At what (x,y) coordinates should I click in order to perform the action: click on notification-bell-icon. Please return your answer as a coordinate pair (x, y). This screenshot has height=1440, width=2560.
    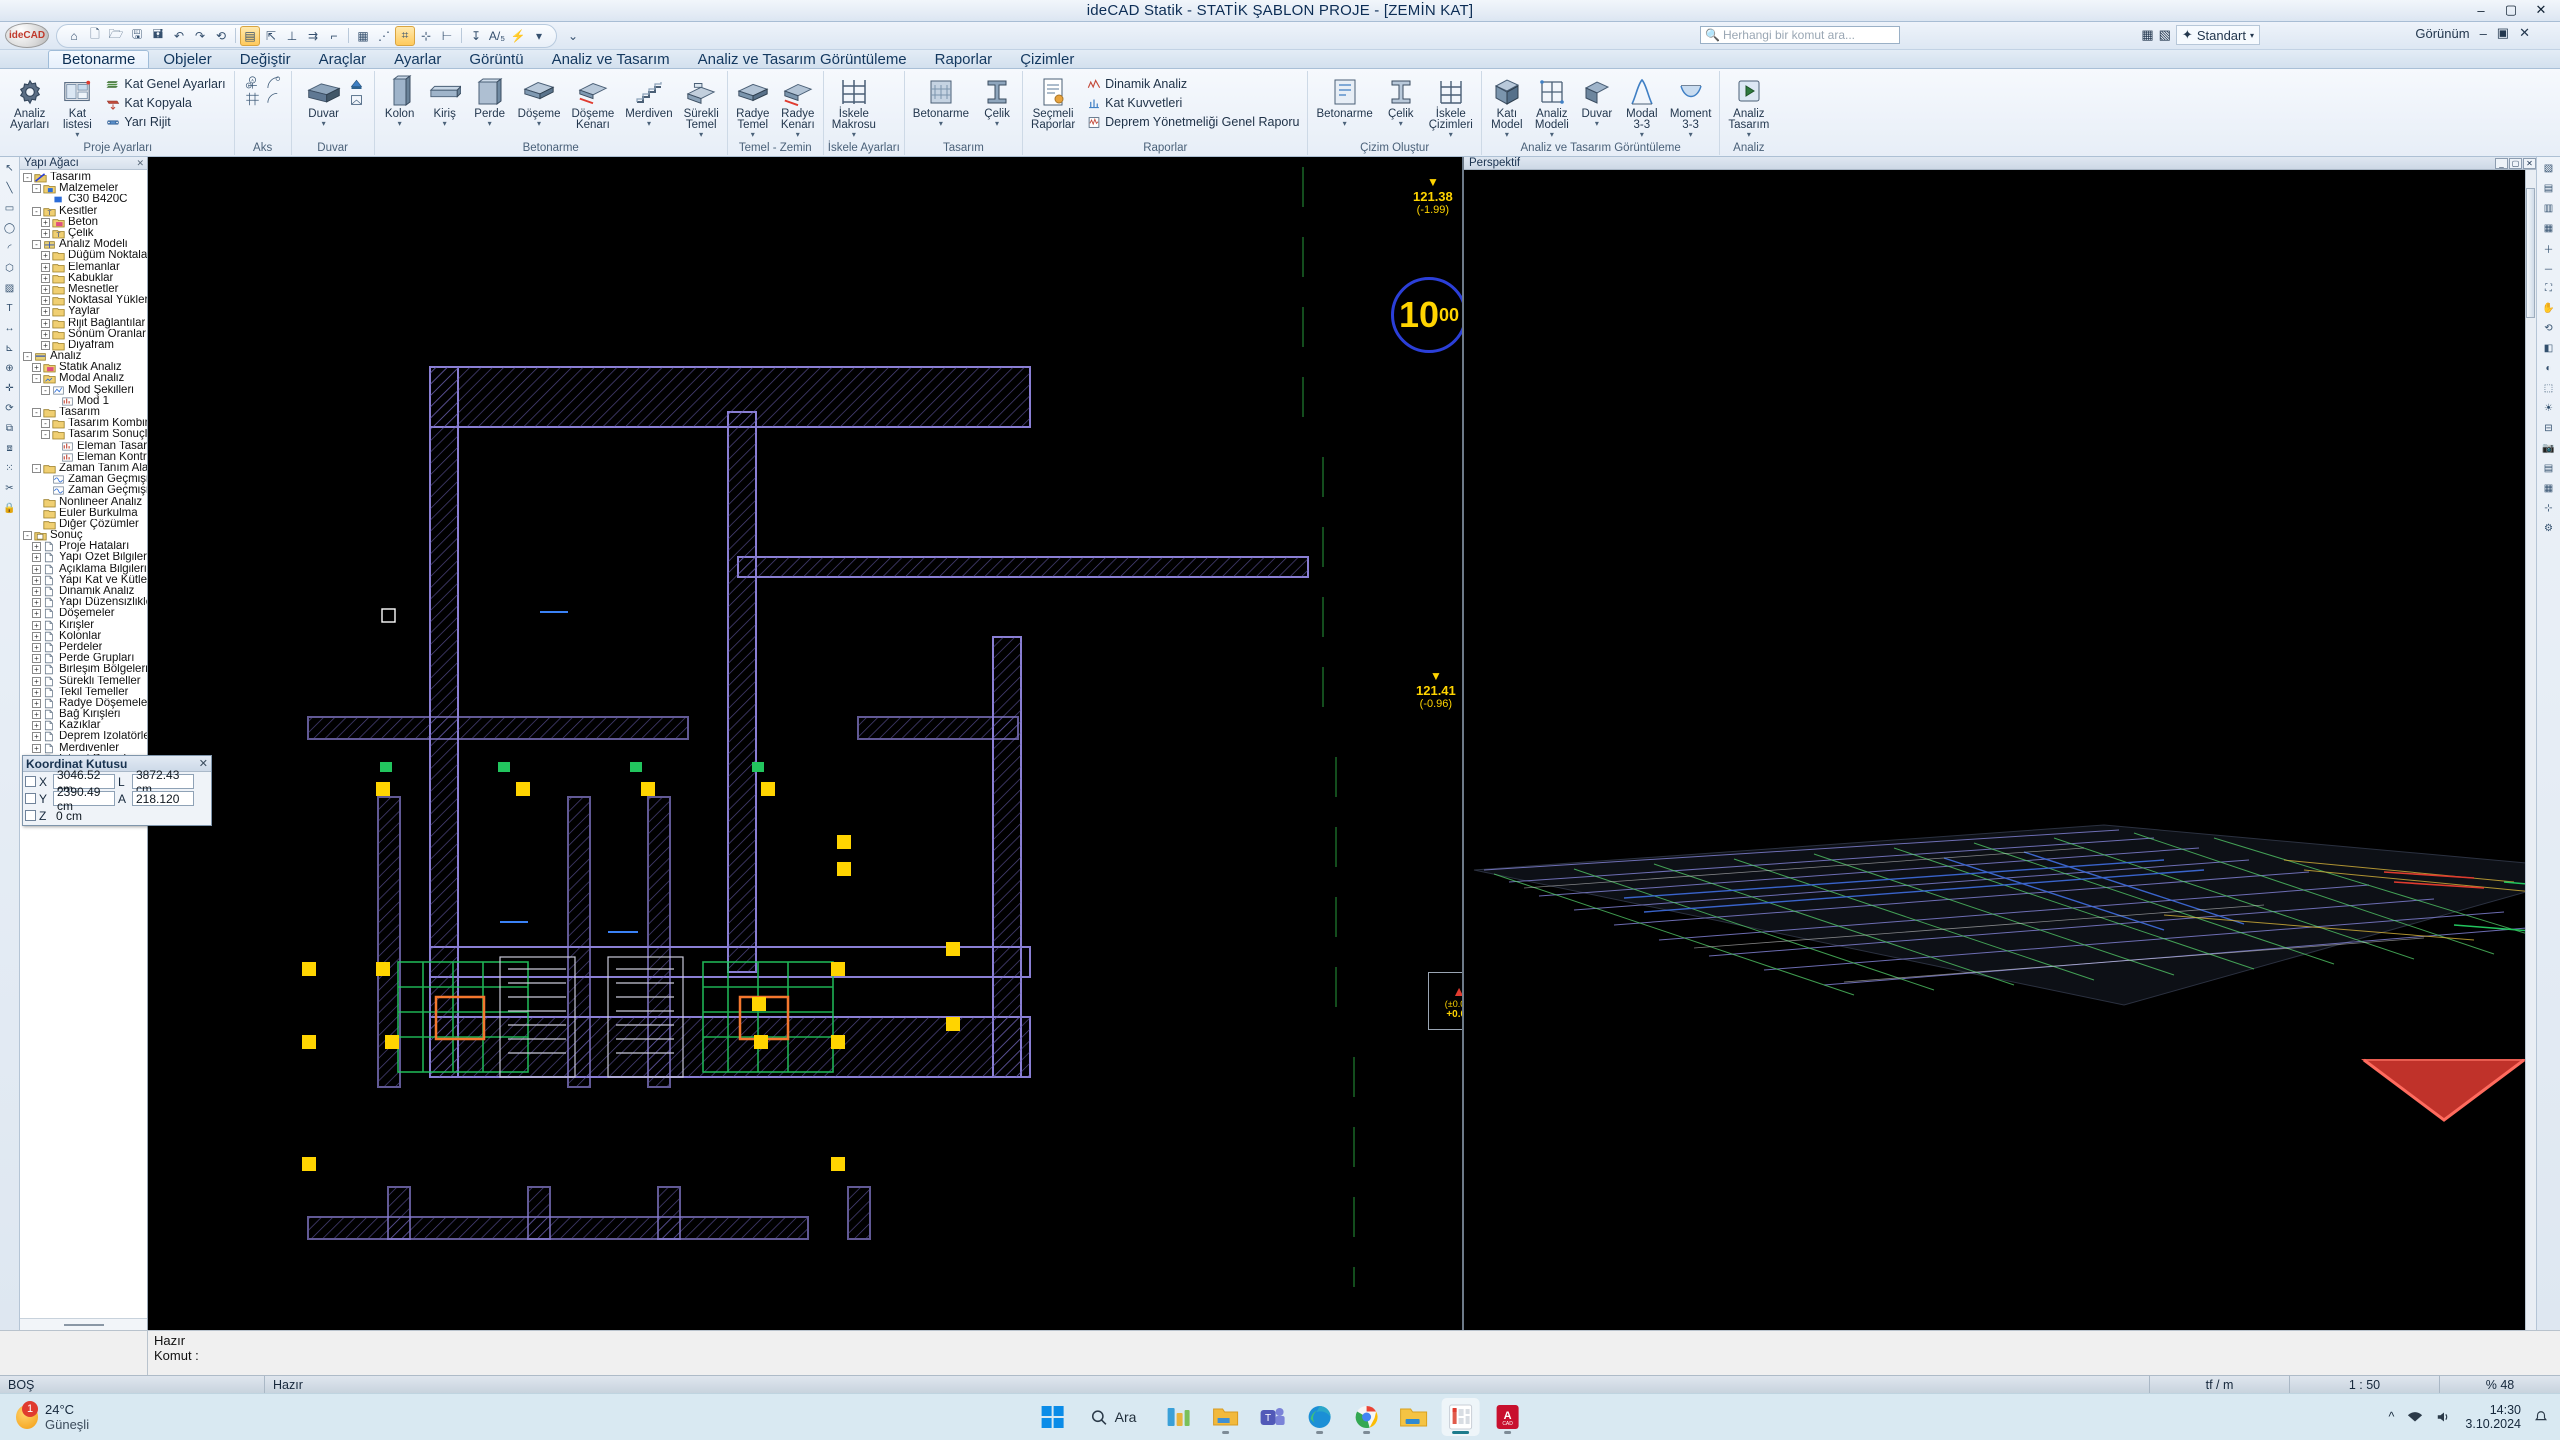
    Looking at the image, I should click on (2541, 1417).